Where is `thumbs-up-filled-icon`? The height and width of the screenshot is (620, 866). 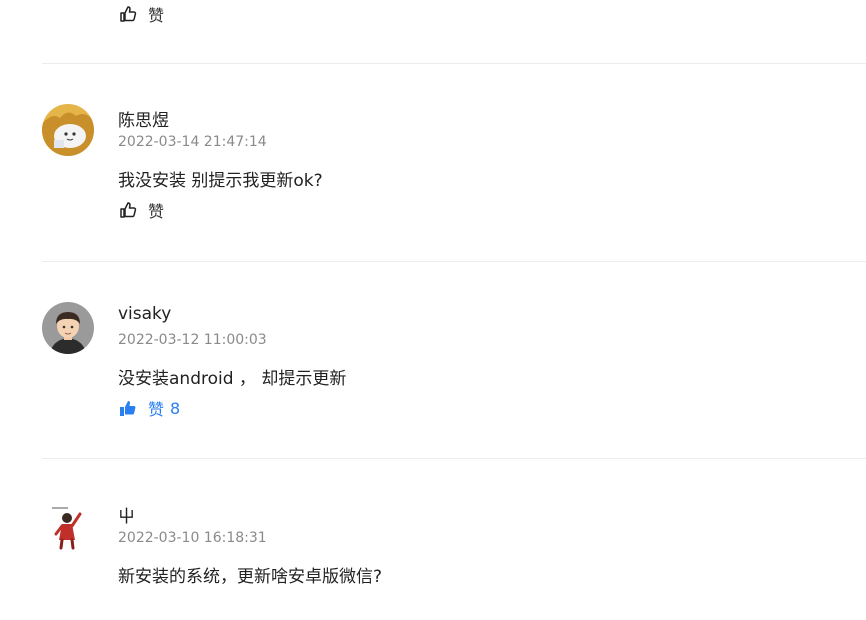 thumbs-up-filled-icon is located at coordinates (128, 408).